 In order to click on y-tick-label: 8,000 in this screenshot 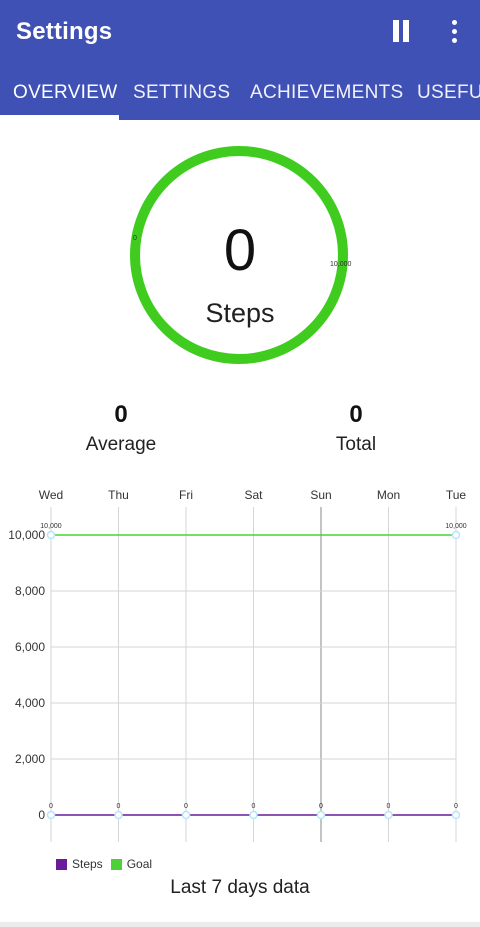, I will do `click(30, 591)`.